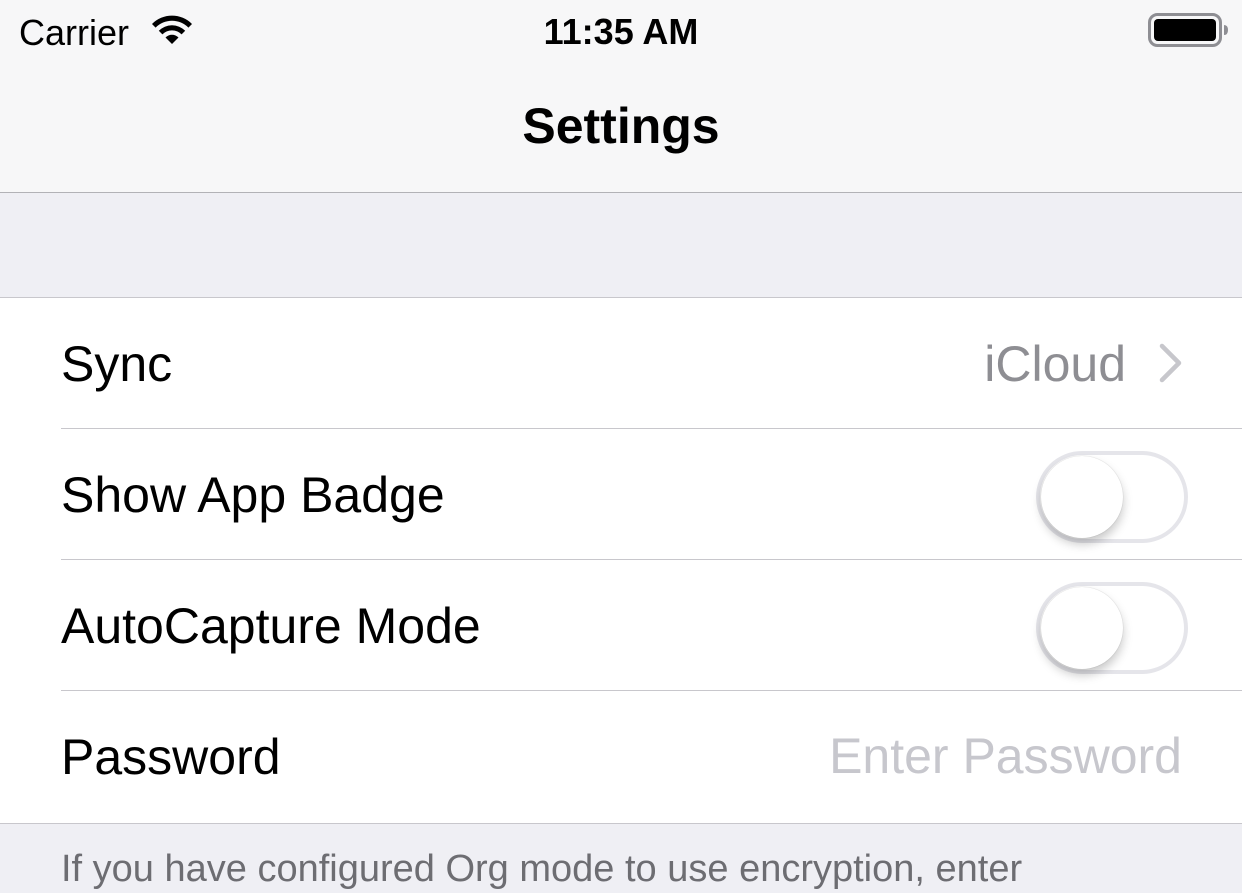  I want to click on sync-row: Sync iCloud, so click(621, 363).